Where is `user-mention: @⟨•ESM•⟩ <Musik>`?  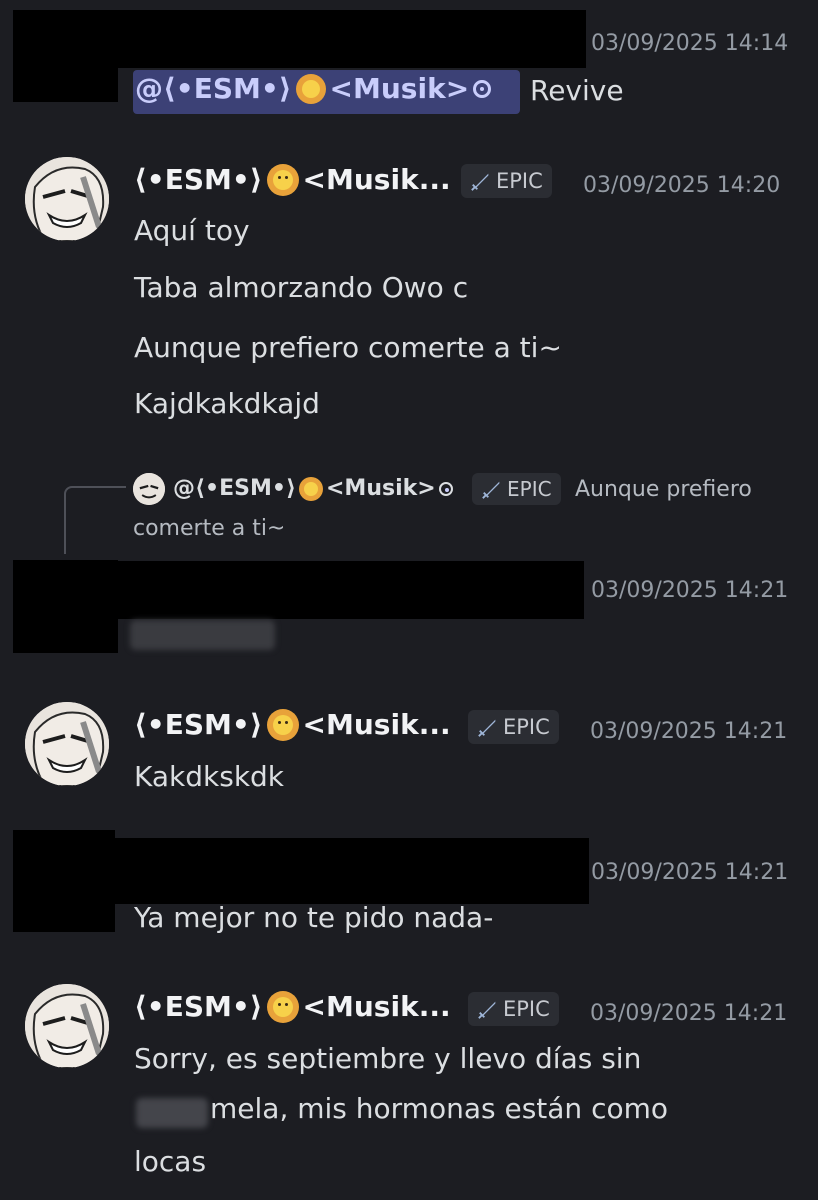
user-mention: @⟨•ESM•⟩ <Musik> is located at coordinates (313, 88).